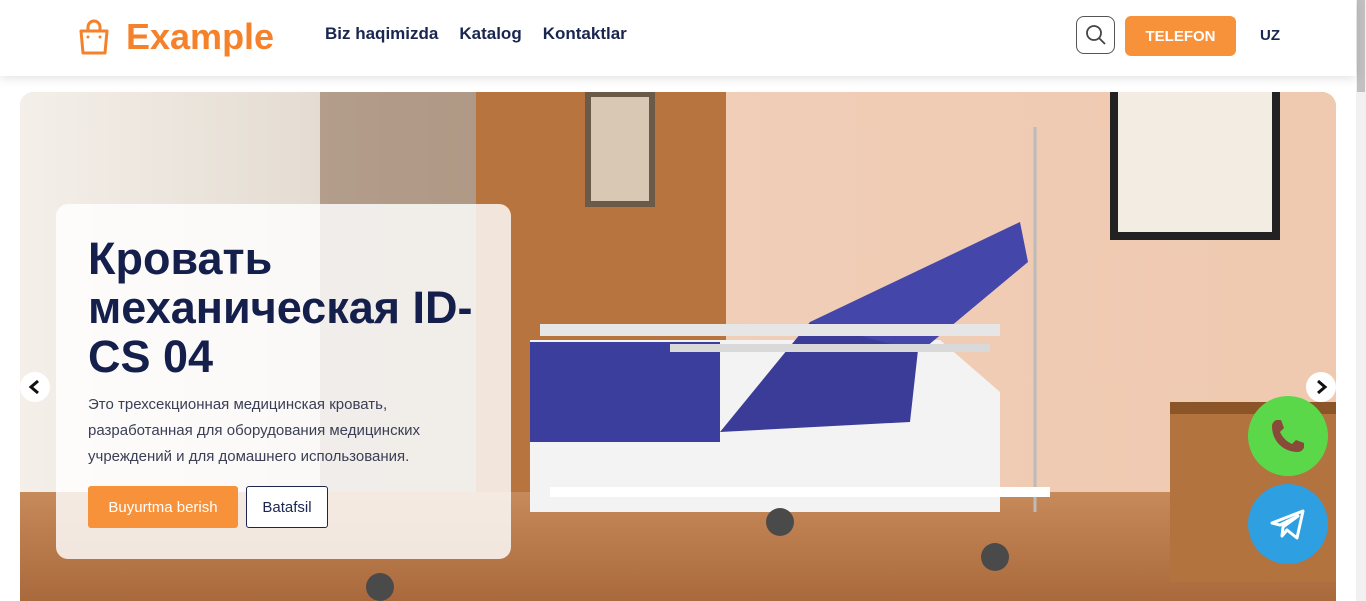 The image size is (1366, 601). I want to click on language-switcher: UZ, so click(1270, 35).